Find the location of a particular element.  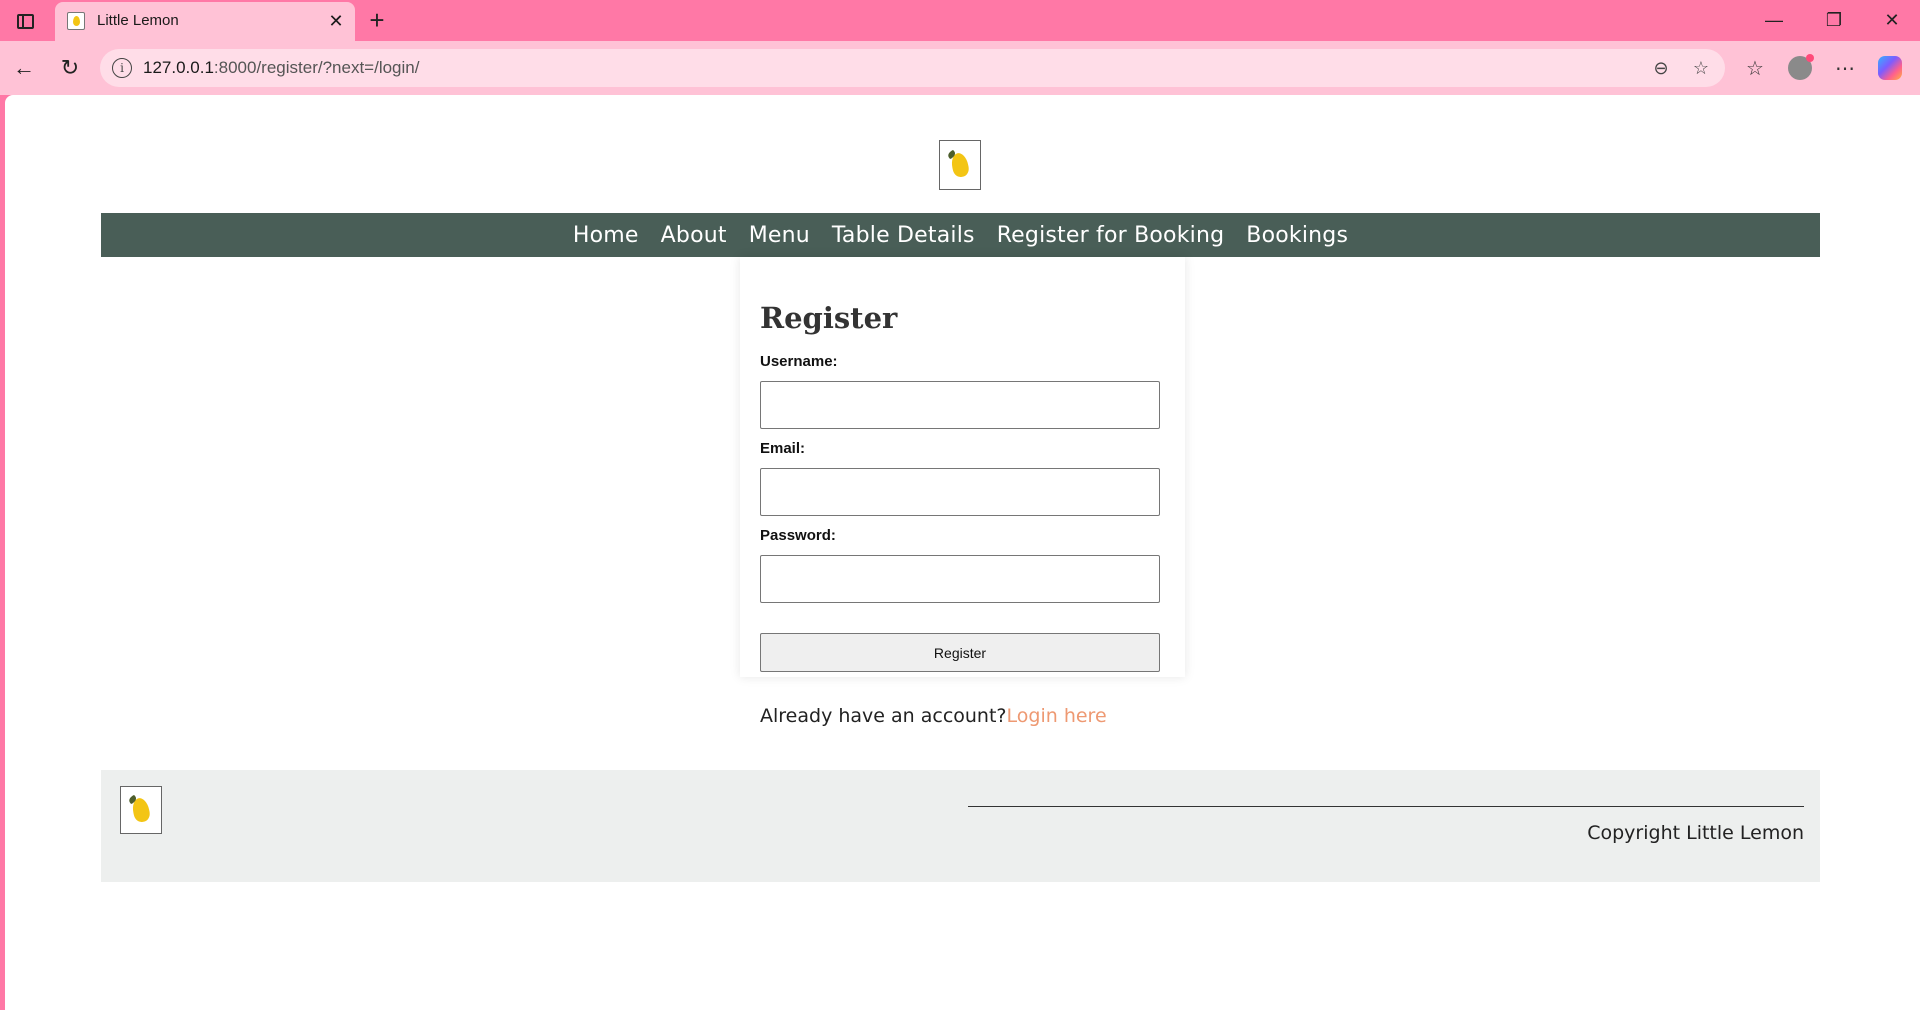

profile-avatar-icon is located at coordinates (1801, 67).